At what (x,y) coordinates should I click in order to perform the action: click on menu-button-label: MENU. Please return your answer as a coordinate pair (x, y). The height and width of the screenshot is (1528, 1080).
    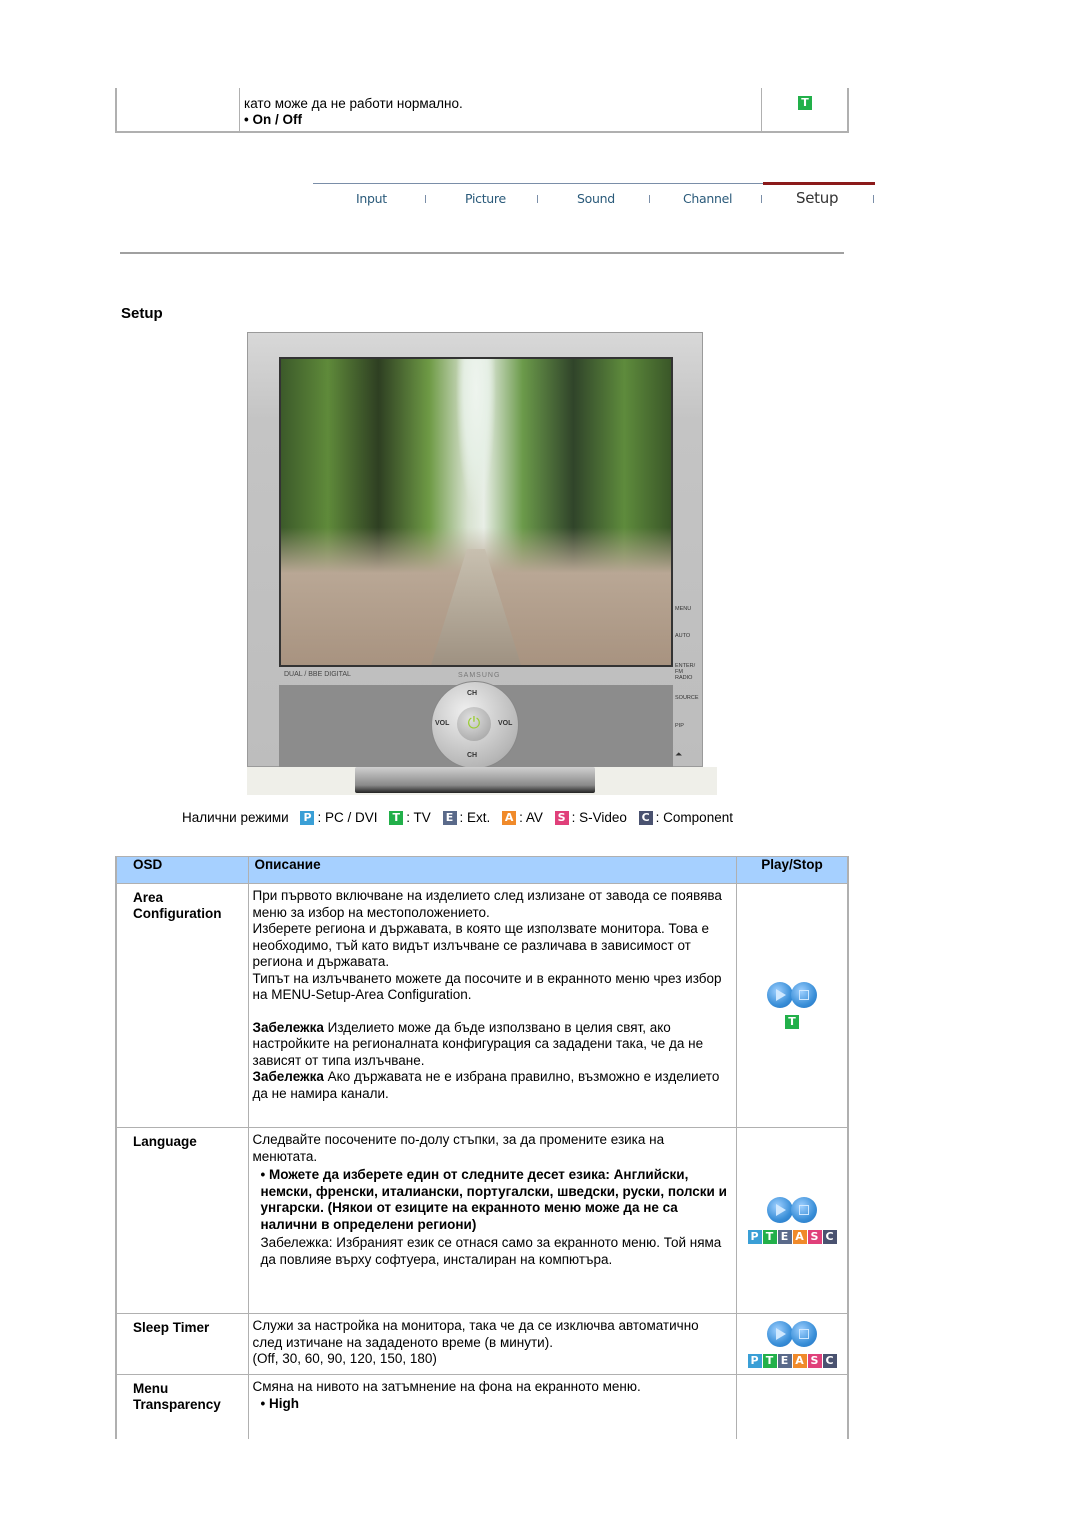
    Looking at the image, I should click on (683, 609).